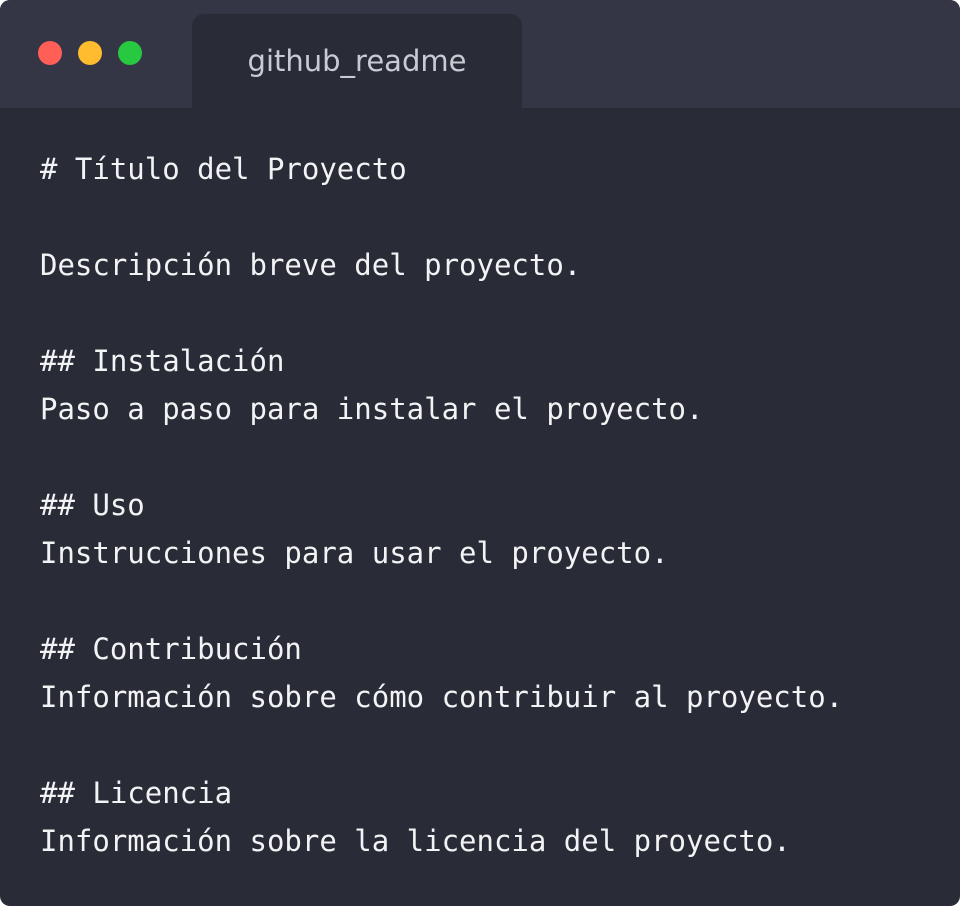 The height and width of the screenshot is (906, 960). I want to click on title-bar: github_readme, so click(480, 54).